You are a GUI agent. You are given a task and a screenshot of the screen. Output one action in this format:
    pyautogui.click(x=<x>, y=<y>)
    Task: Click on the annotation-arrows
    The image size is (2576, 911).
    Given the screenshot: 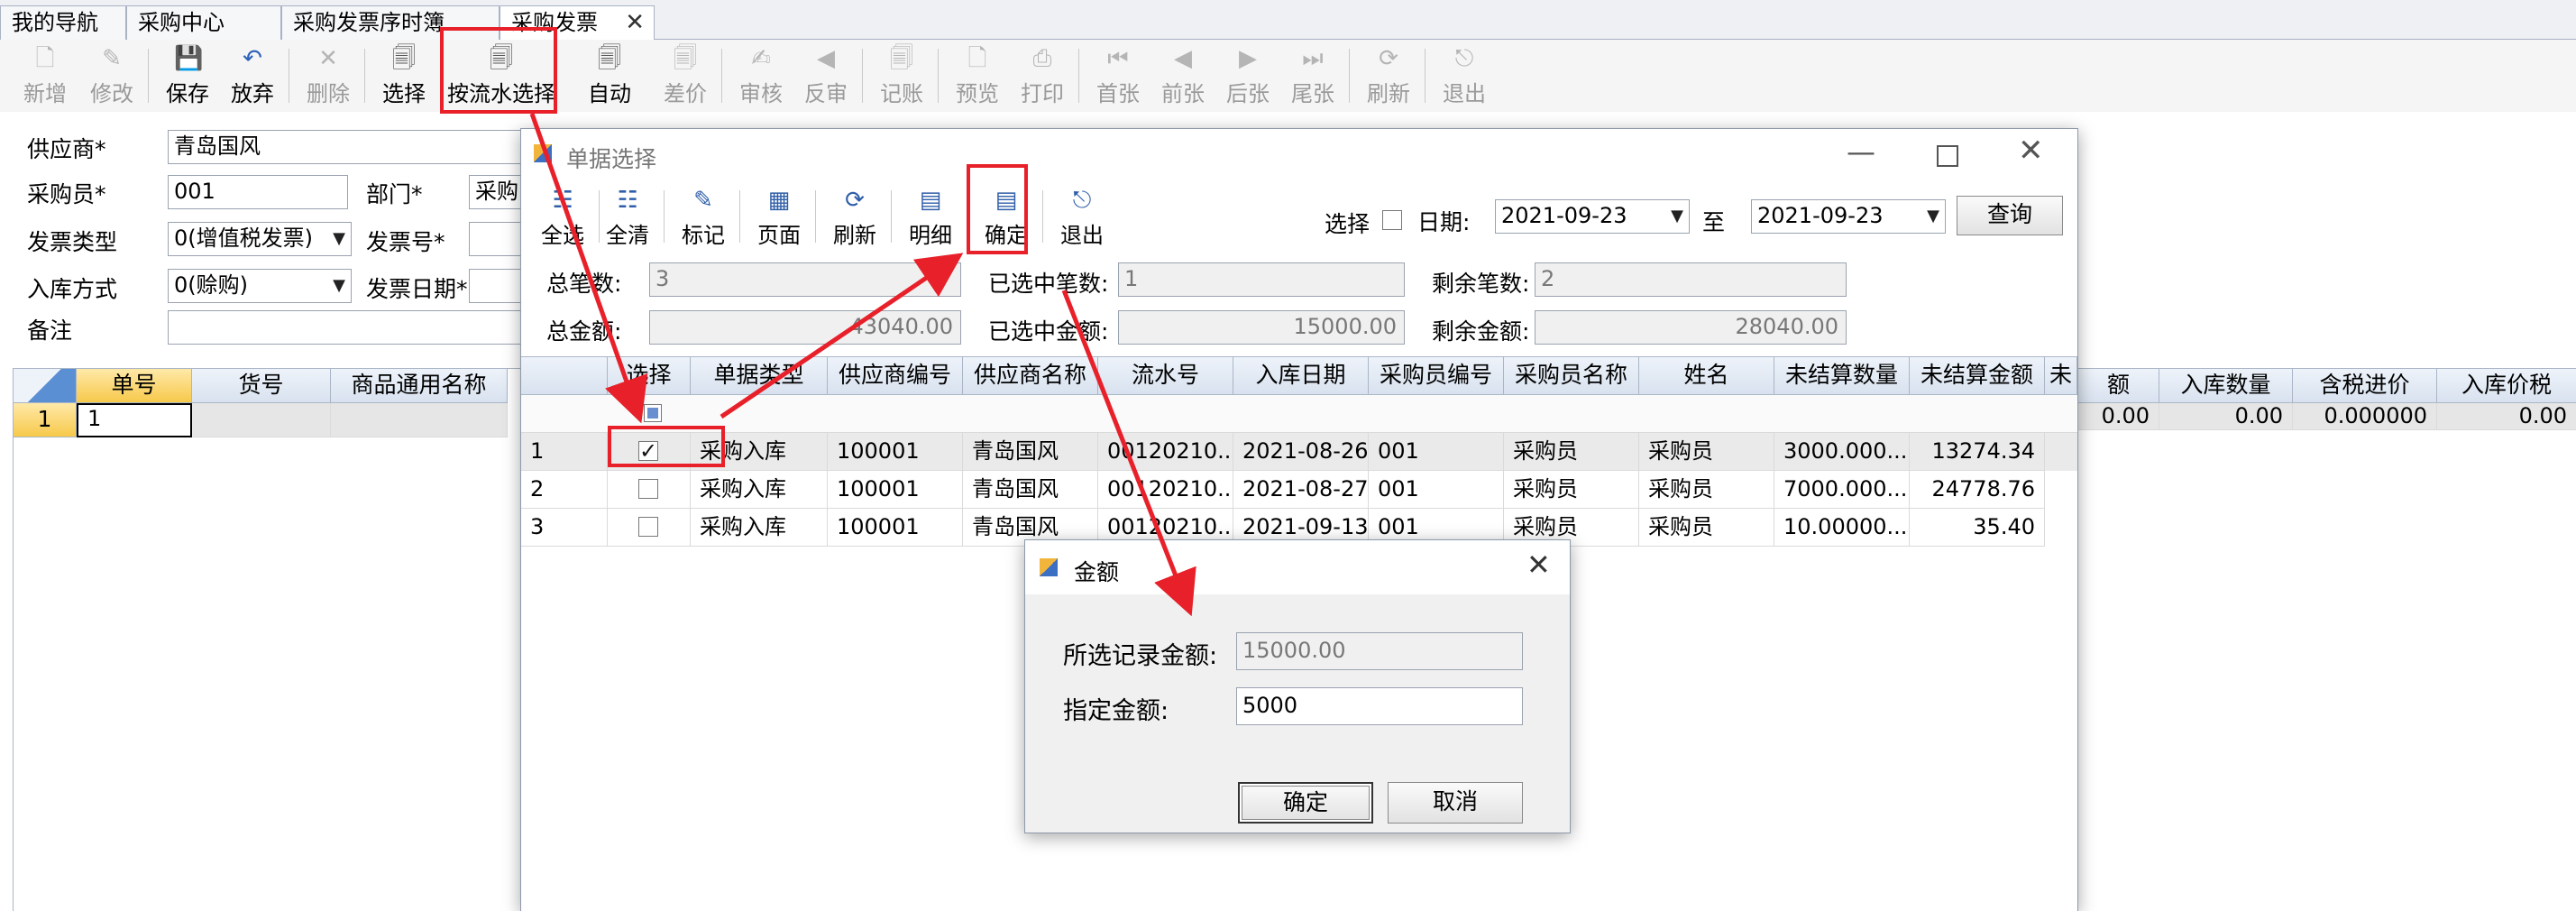 What is the action you would take?
    pyautogui.click(x=862, y=365)
    